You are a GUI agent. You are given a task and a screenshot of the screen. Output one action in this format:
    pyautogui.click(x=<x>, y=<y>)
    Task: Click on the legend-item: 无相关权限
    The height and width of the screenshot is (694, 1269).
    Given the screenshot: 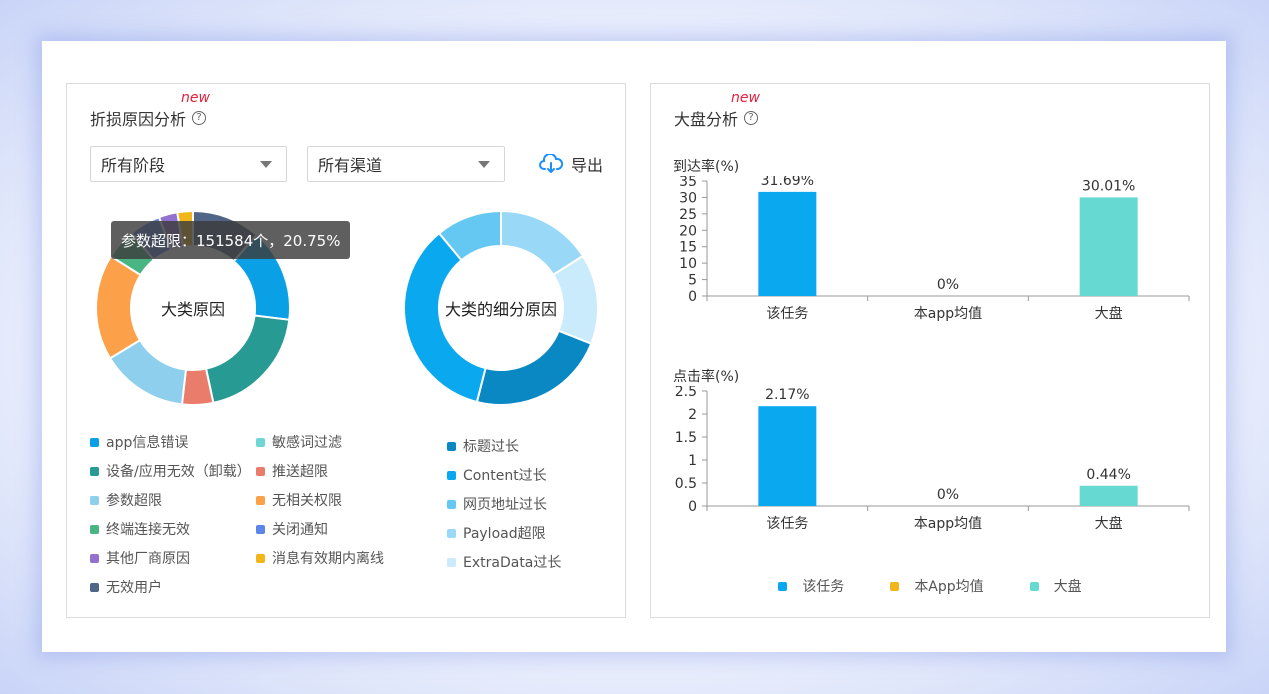 What is the action you would take?
    pyautogui.click(x=299, y=500)
    